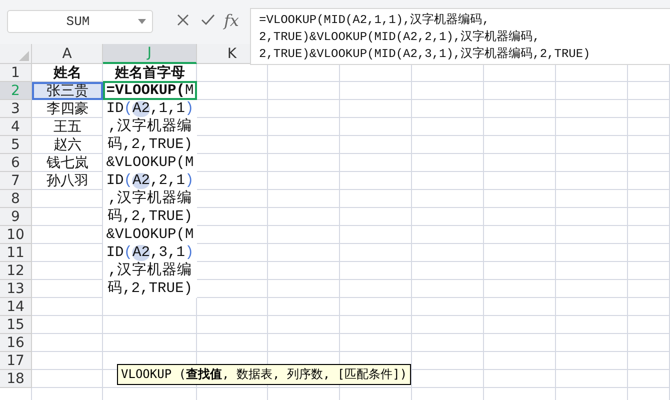 Image resolution: width=670 pixels, height=400 pixels. Describe the element at coordinates (16, 109) in the screenshot. I see `row-header: 3` at that location.